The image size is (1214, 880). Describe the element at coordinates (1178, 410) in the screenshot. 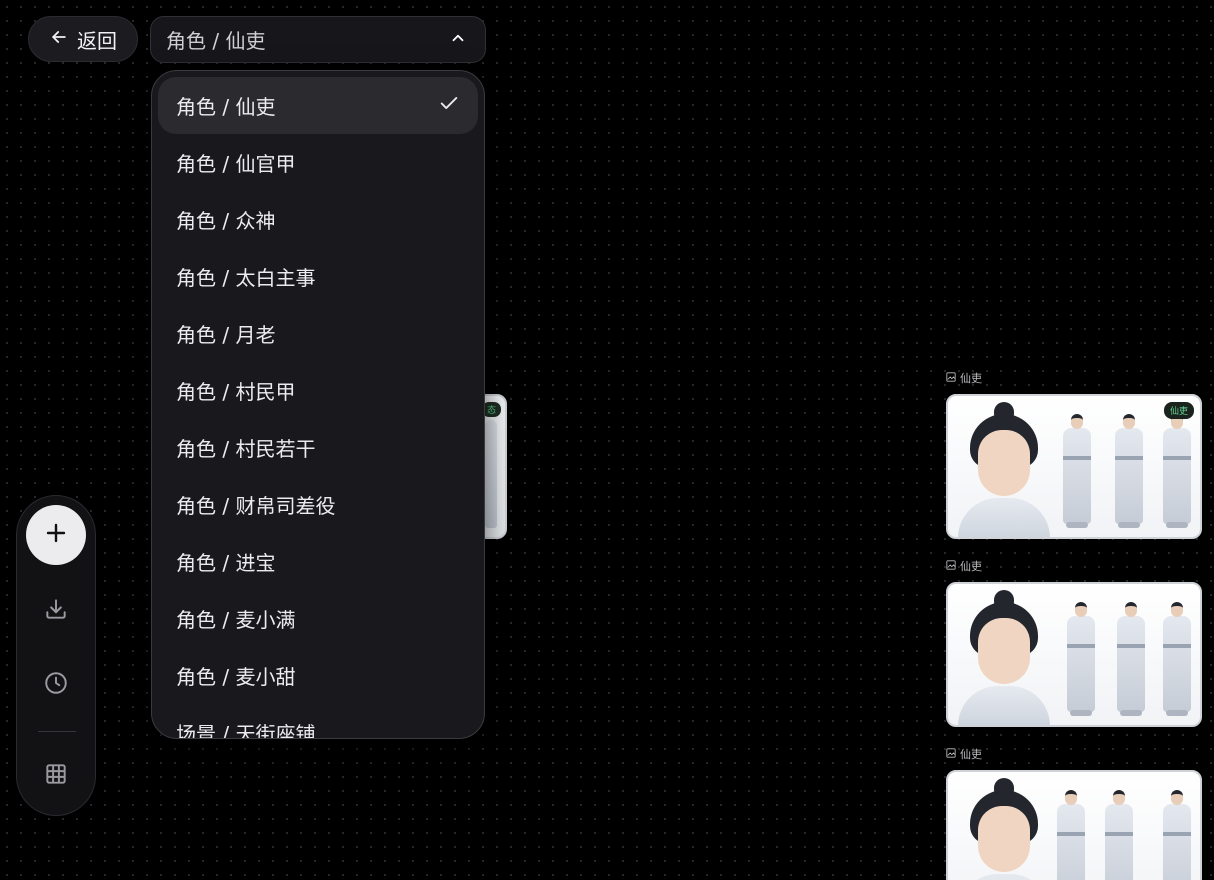

I see `image-card-badge: 仙吏` at that location.